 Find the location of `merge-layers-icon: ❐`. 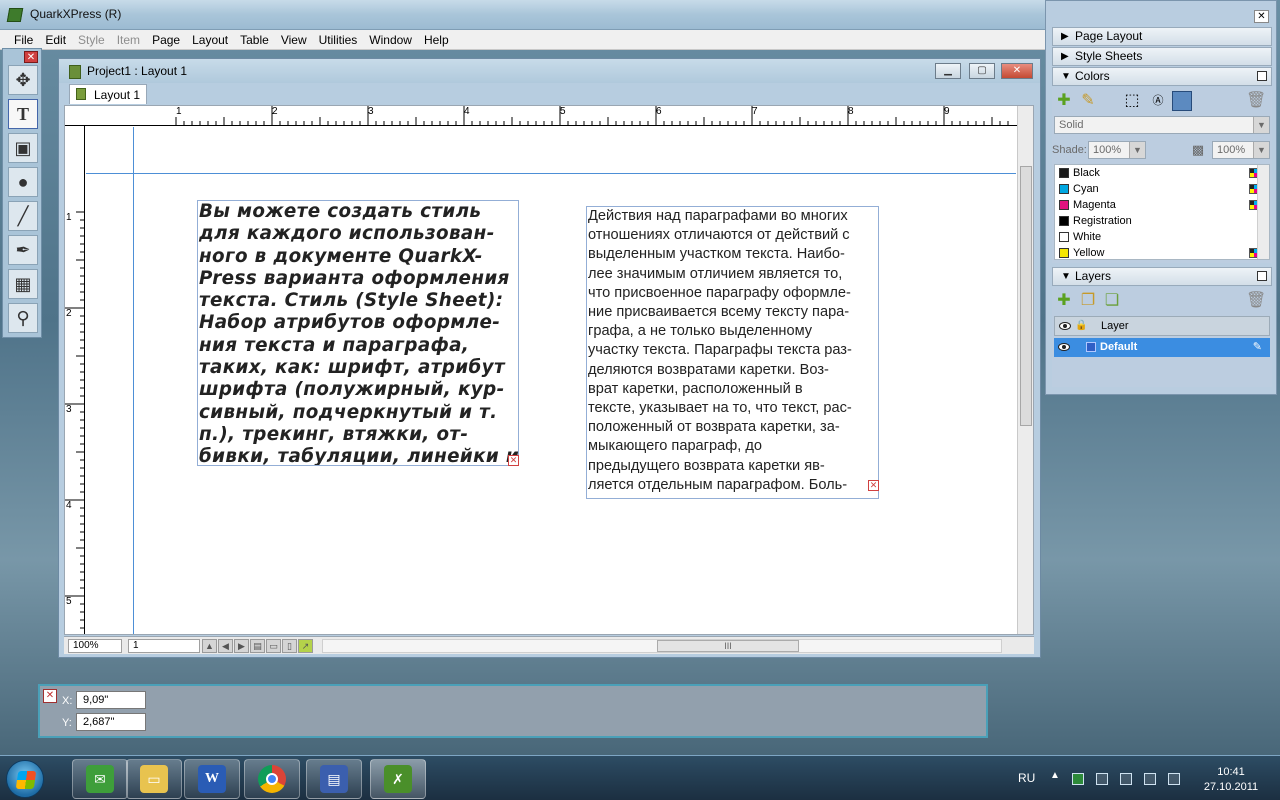

merge-layers-icon: ❐ is located at coordinates (1088, 301).